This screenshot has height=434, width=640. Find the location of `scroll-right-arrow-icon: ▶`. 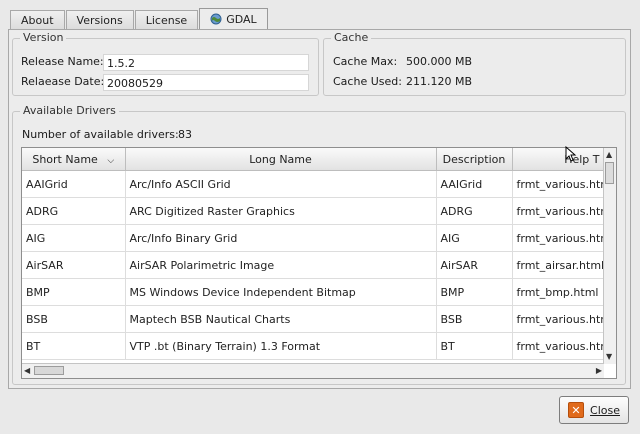

scroll-right-arrow-icon: ▶ is located at coordinates (599, 371).